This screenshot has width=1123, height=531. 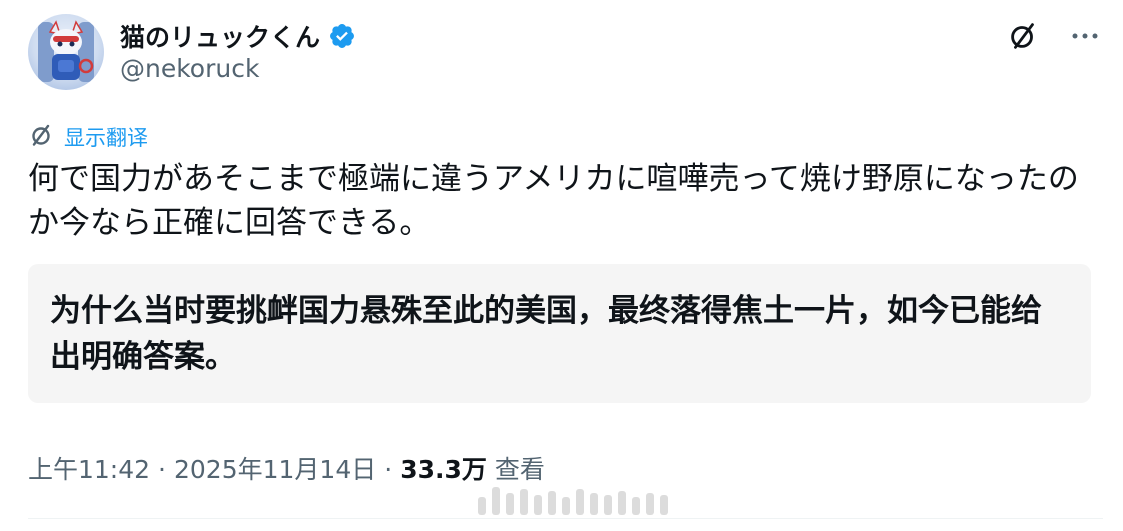 What do you see at coordinates (546, 334) in the screenshot?
I see `translation-text: 为什么当时要挑衅国力悬殊至此的美国，最终落得焦土一片，如今已能给出明确答案。` at bounding box center [546, 334].